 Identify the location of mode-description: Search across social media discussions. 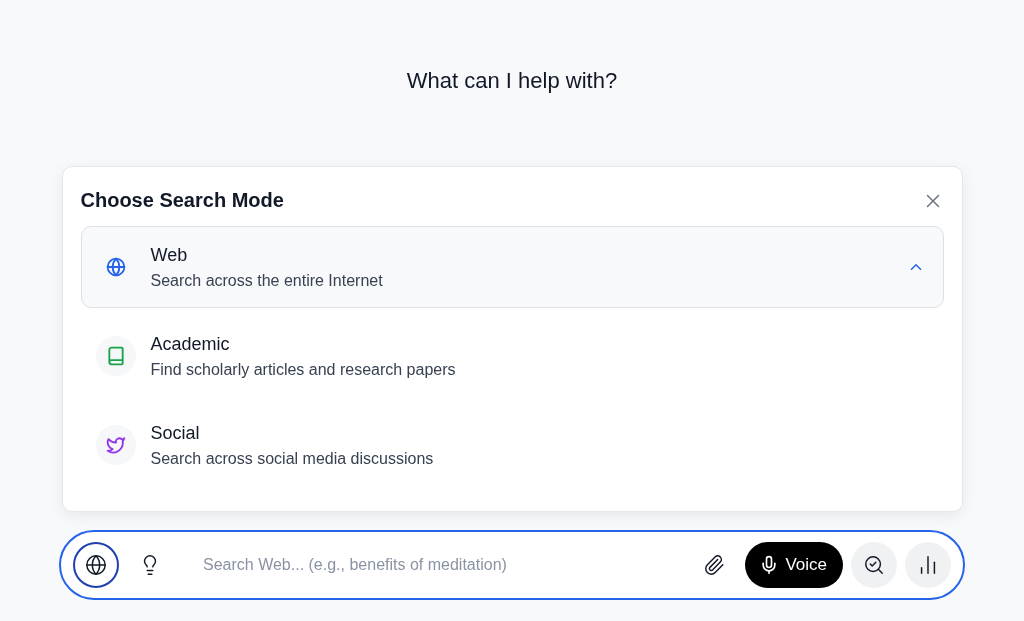
(292, 458).